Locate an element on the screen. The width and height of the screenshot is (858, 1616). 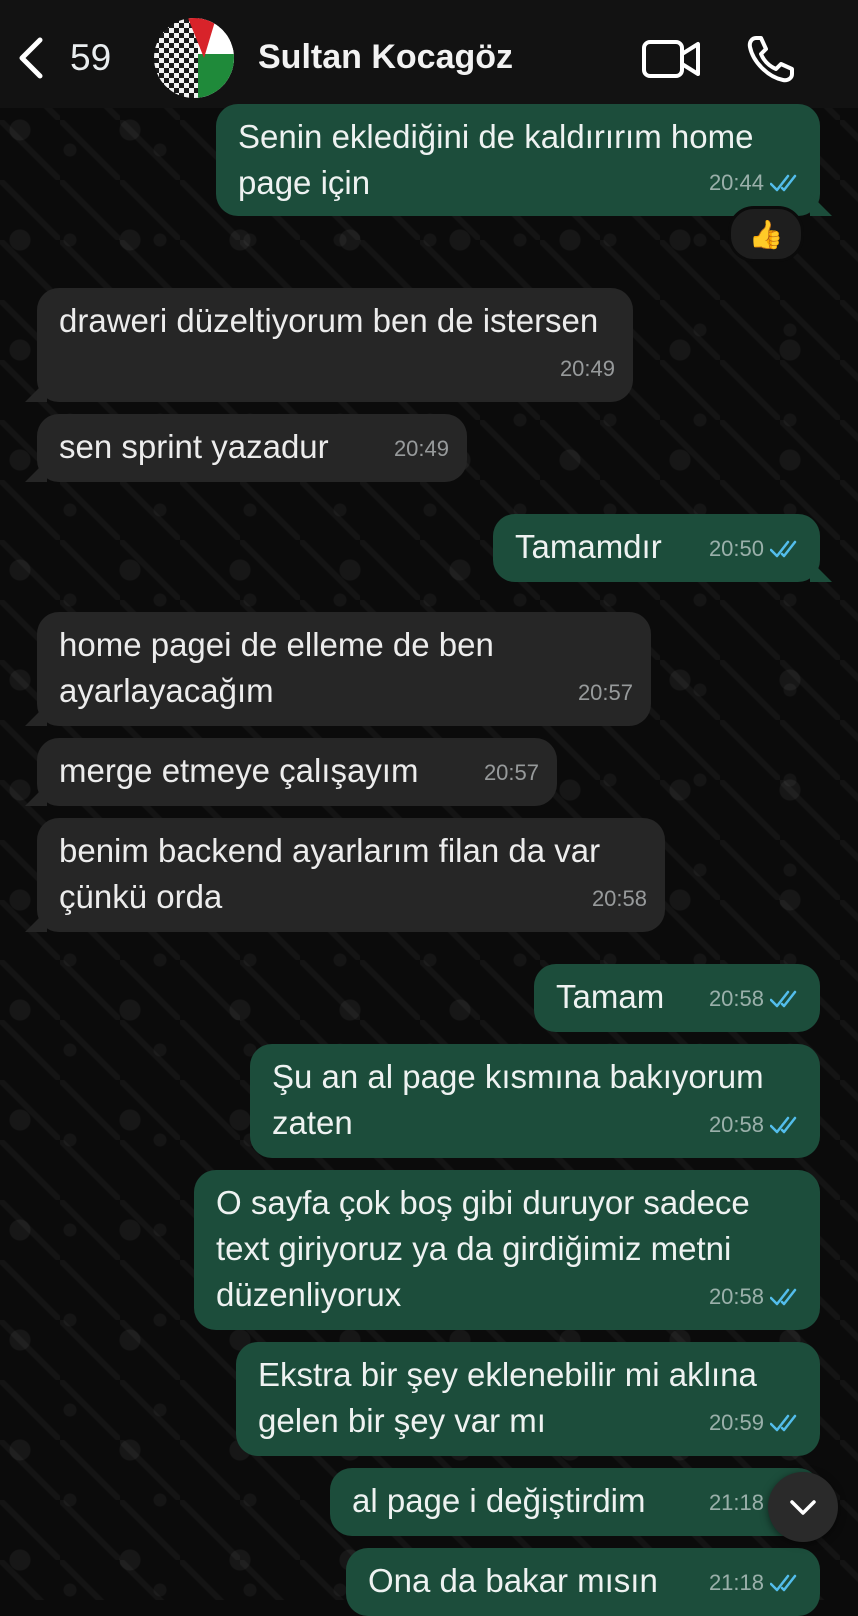
message-meta: 21:18 is located at coordinates (755, 1583).